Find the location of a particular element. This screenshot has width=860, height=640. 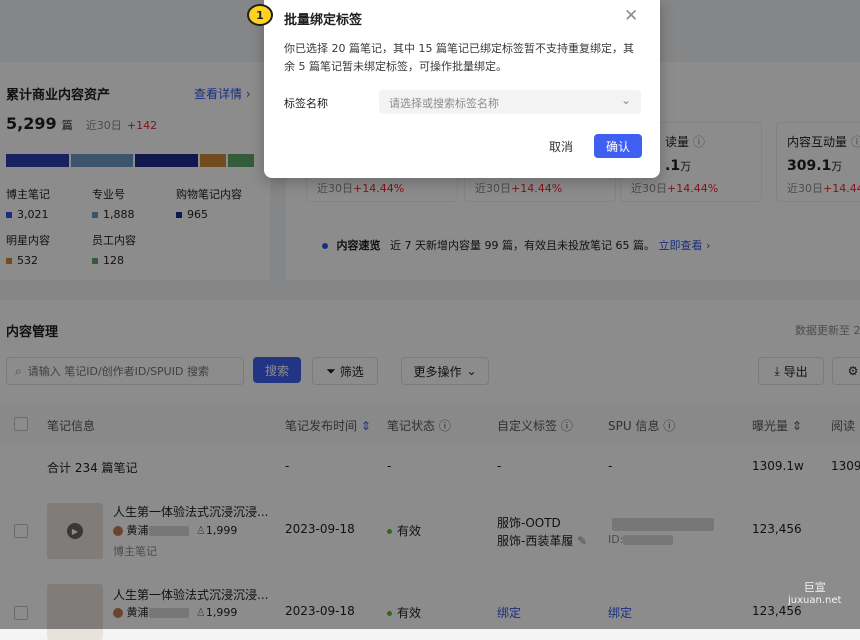

cancel-button: 取消 is located at coordinates (561, 146).